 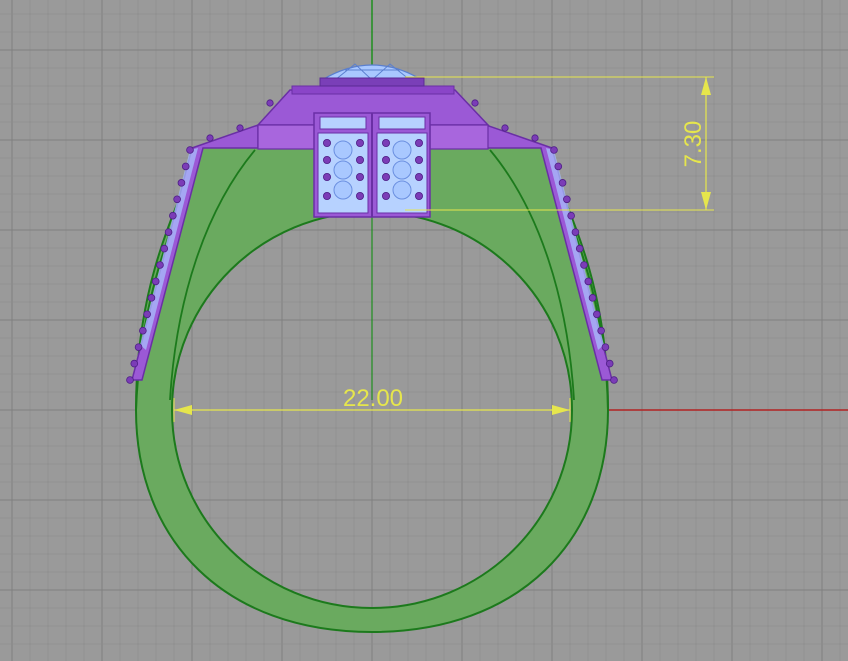 I want to click on center-stone-seat, so click(x=372, y=82).